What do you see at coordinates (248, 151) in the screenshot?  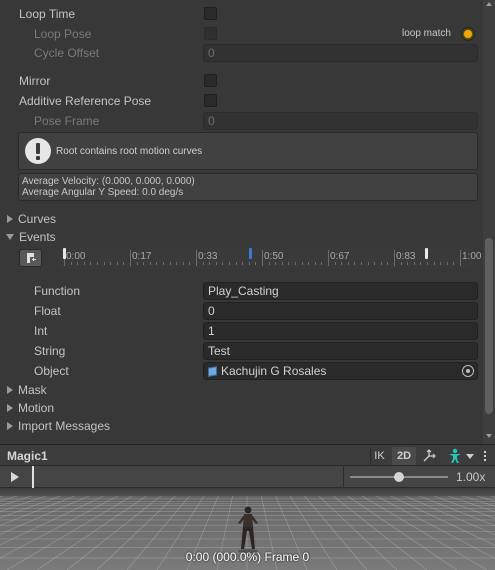 I see `root-motion-help-box: Root contains root motion curves` at bounding box center [248, 151].